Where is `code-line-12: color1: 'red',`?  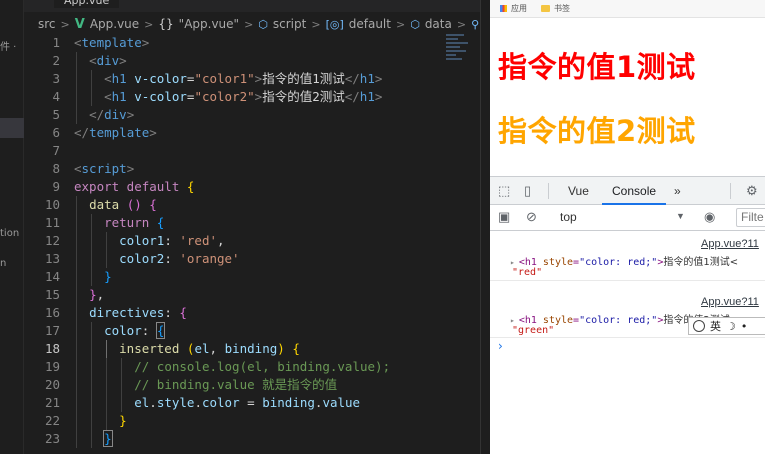
code-line-12: color1: 'red', is located at coordinates (274, 241).